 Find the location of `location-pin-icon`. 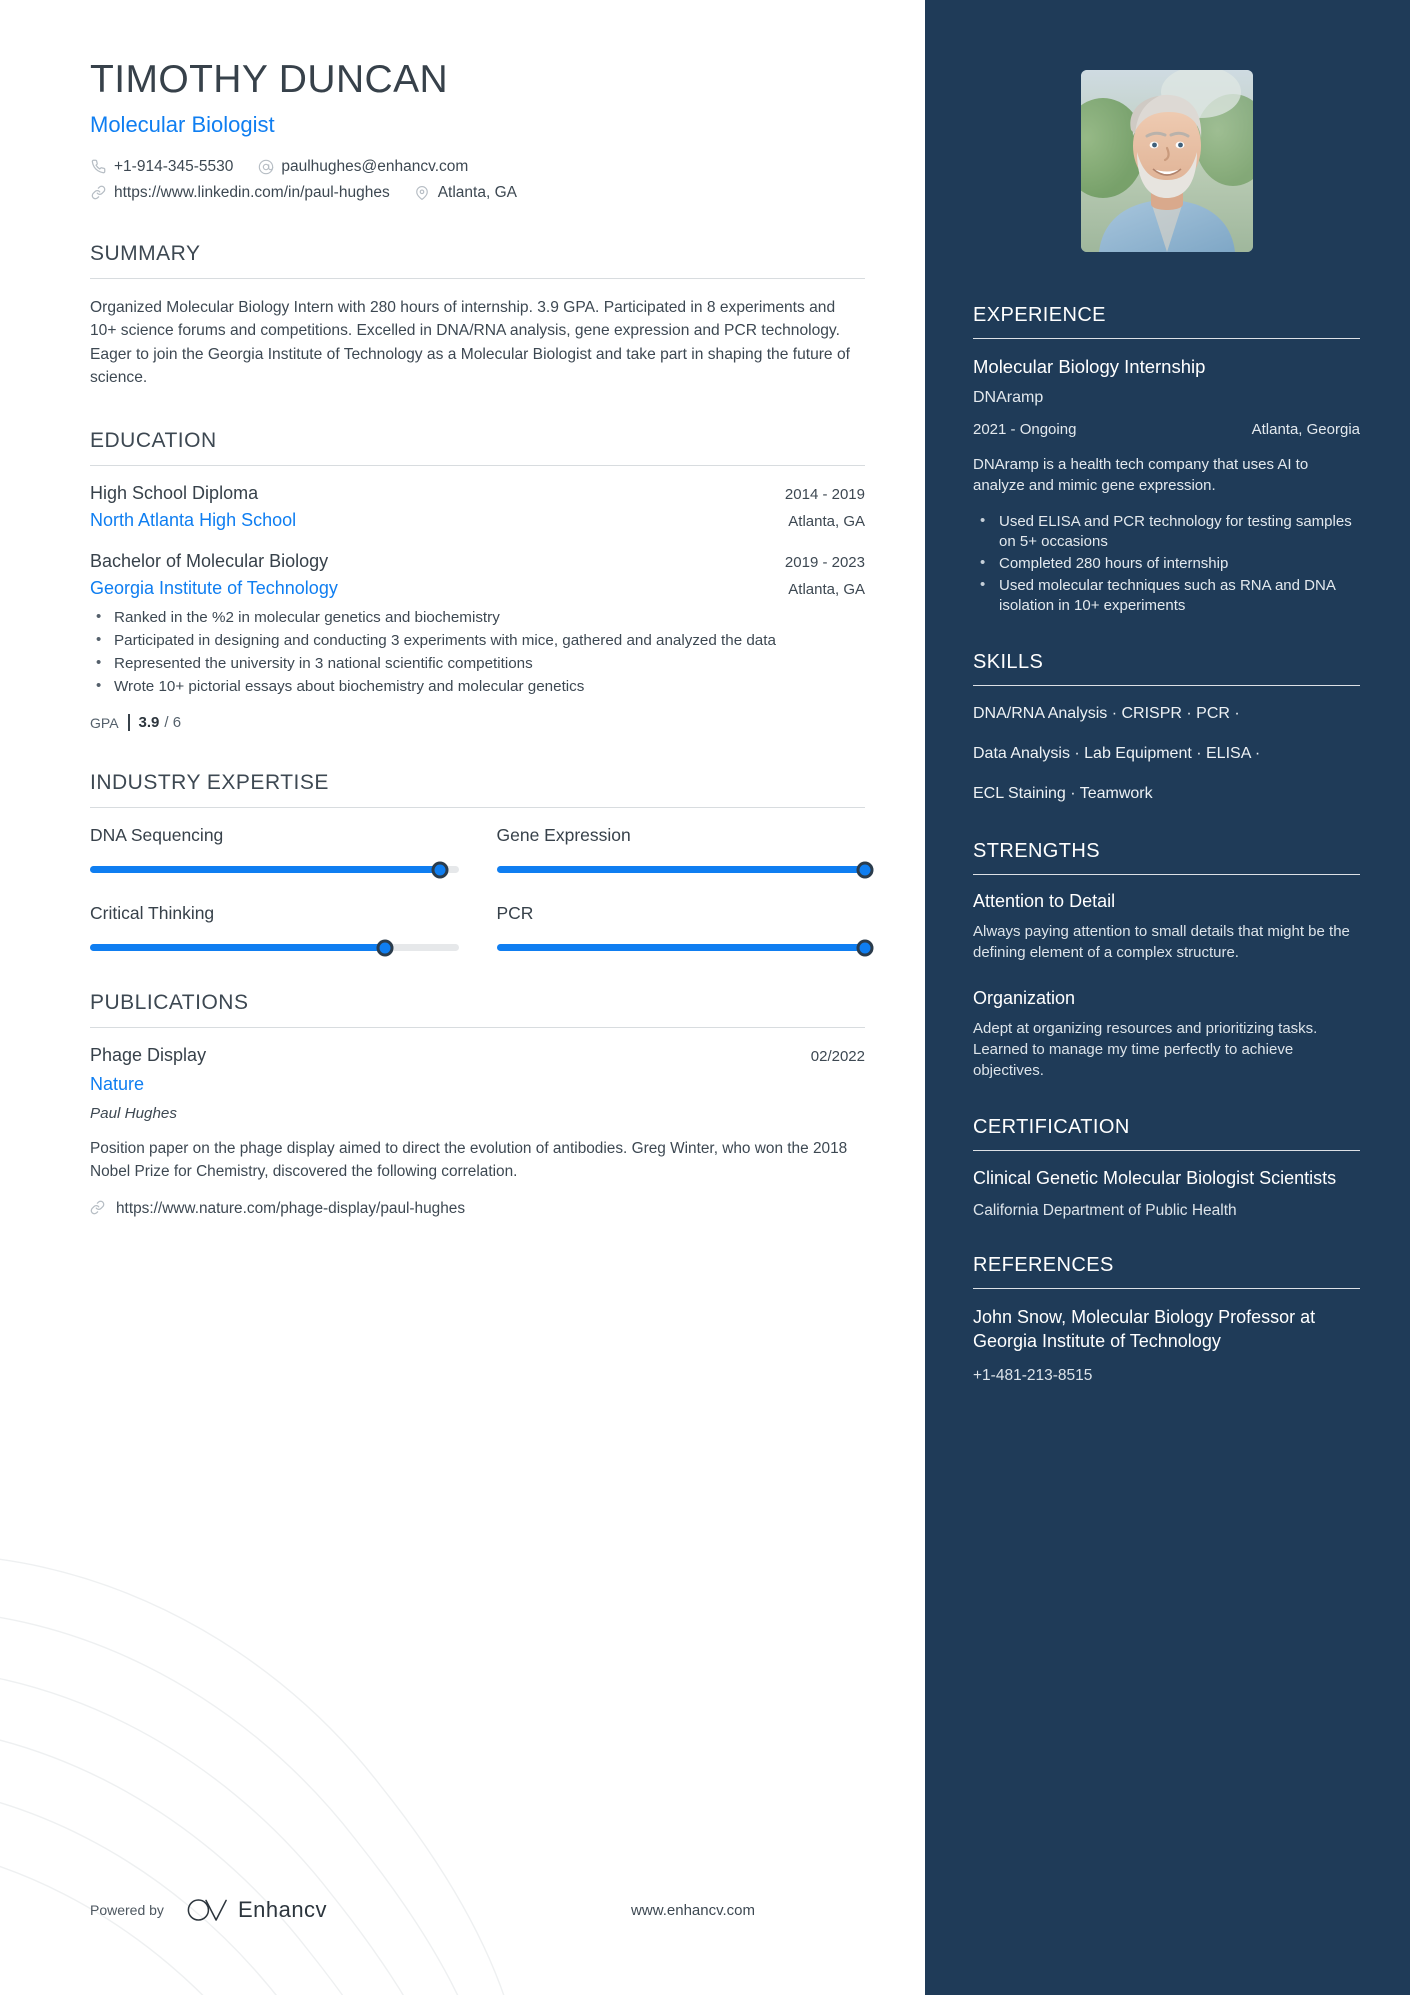

location-pin-icon is located at coordinates (422, 192).